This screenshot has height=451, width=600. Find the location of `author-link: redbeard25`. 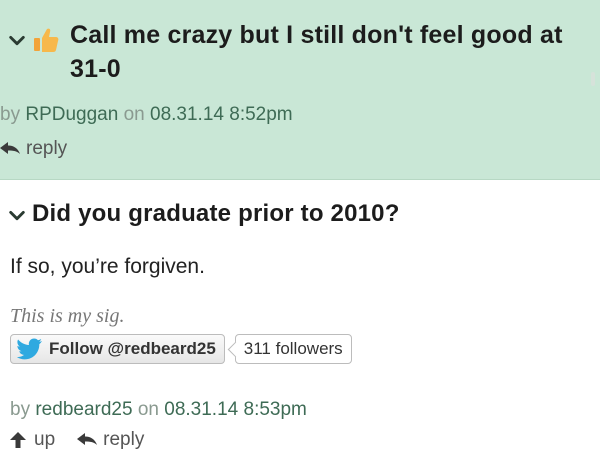

author-link: redbeard25 is located at coordinates (83, 409).